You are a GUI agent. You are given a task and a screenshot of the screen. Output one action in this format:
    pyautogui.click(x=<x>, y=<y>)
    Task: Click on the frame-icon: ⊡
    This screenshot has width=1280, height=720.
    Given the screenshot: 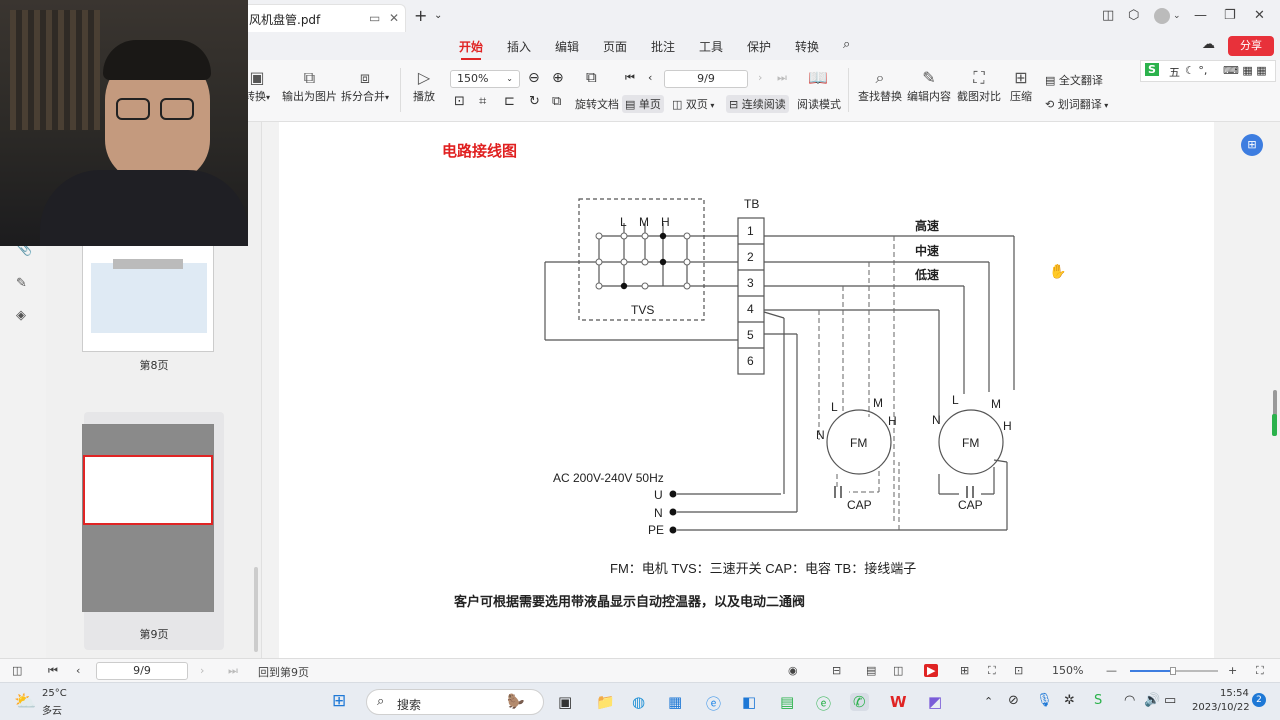 What is the action you would take?
    pyautogui.click(x=1018, y=670)
    